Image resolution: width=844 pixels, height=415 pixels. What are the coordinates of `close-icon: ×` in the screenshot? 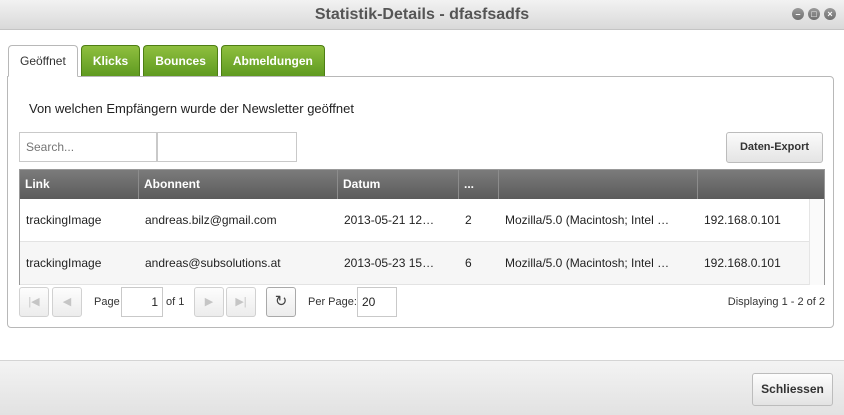 It's located at (830, 14).